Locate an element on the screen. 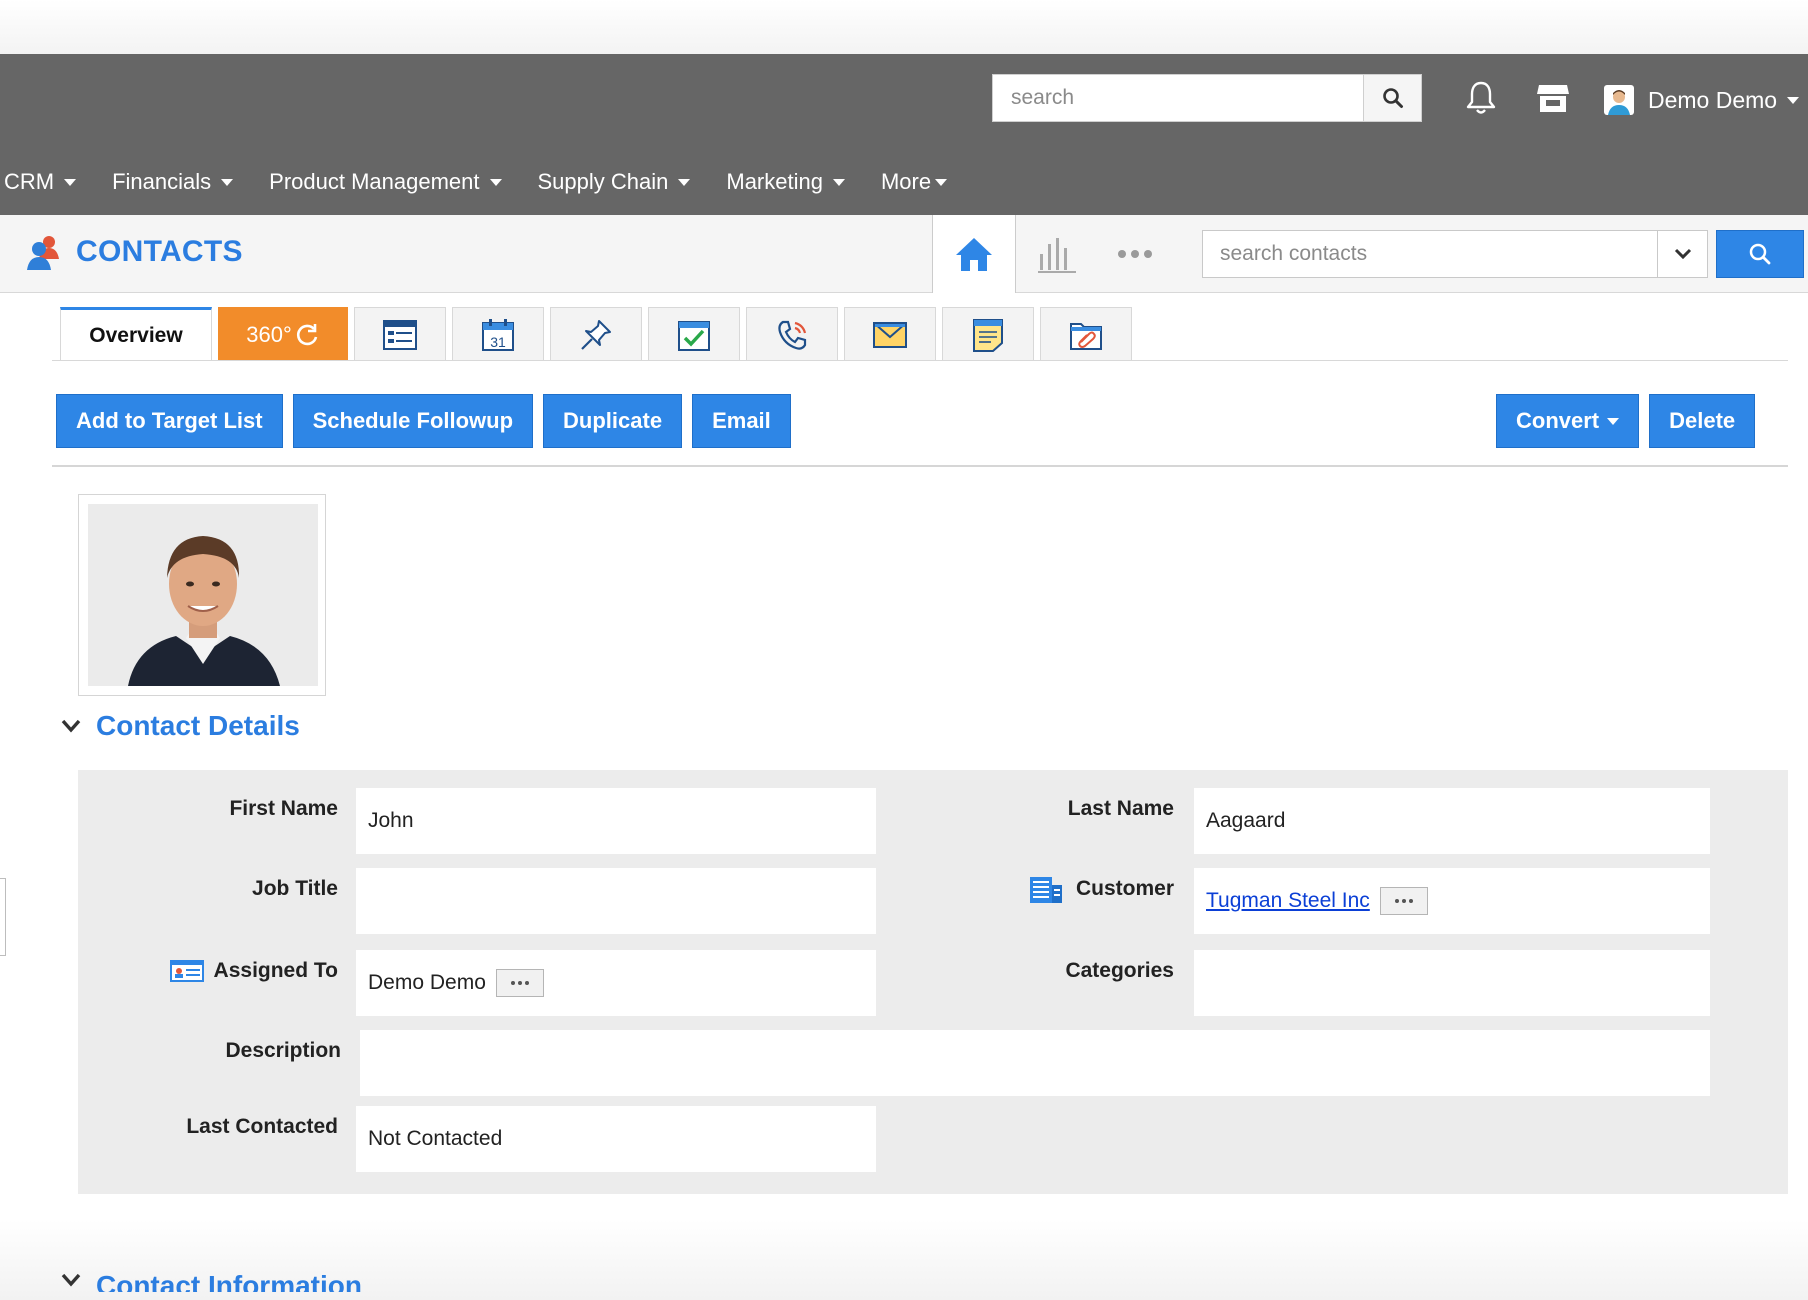 This screenshot has width=1808, height=1300. bar-chart-icon is located at coordinates (1057, 255).